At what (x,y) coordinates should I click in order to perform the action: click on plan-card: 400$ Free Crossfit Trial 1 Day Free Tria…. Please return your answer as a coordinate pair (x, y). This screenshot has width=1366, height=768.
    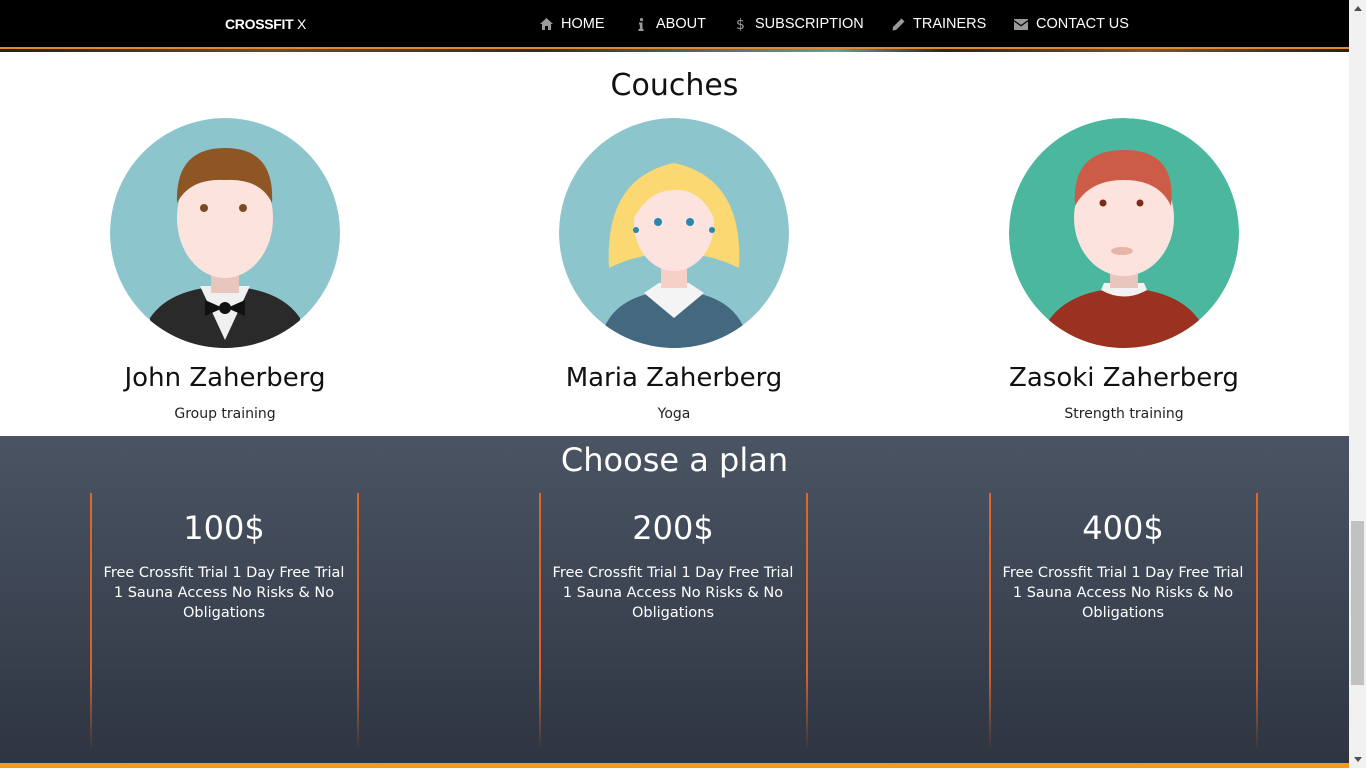
    Looking at the image, I should click on (1123, 622).